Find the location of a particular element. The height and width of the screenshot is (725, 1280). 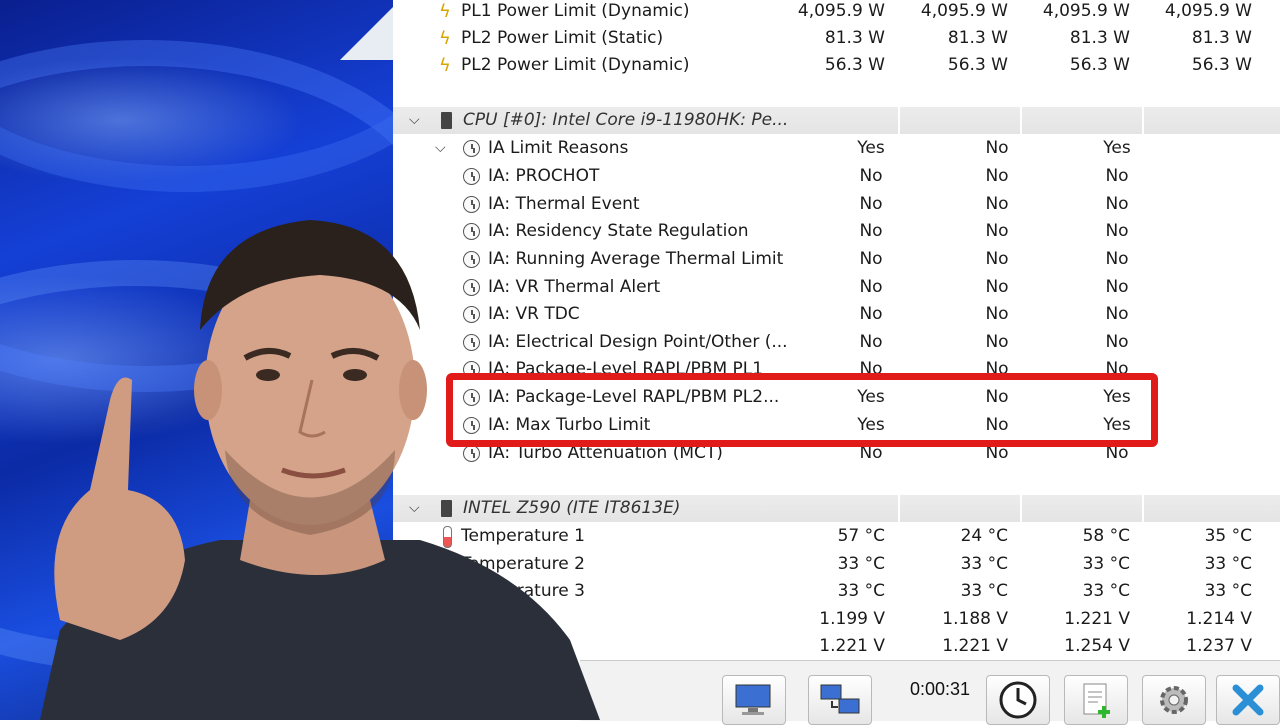

elapsed-timer: 0:00:31 is located at coordinates (940, 689).